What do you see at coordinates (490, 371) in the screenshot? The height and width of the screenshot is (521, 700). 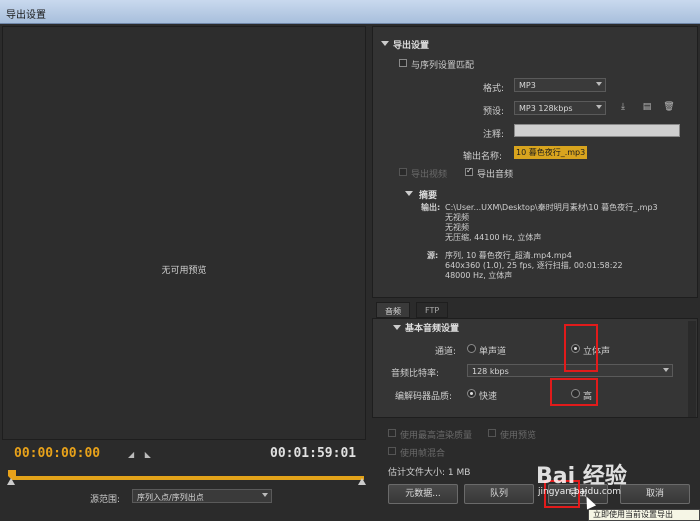 I see `bitrate-value: 128 kbps` at bounding box center [490, 371].